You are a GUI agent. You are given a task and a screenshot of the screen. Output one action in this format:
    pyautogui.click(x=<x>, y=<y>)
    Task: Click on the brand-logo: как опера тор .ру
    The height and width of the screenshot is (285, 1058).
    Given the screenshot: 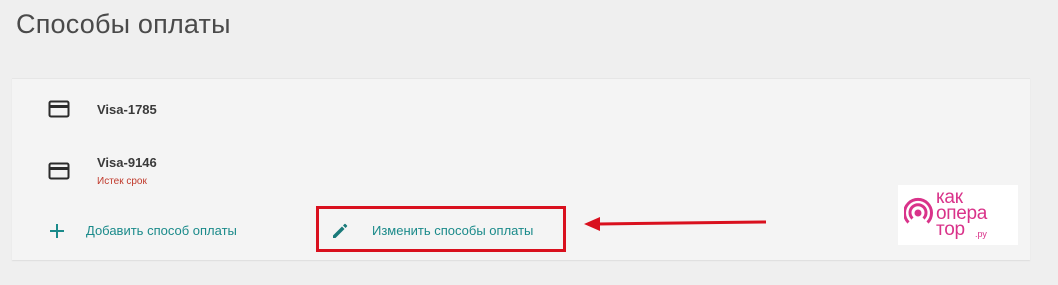 What is the action you would take?
    pyautogui.click(x=958, y=215)
    